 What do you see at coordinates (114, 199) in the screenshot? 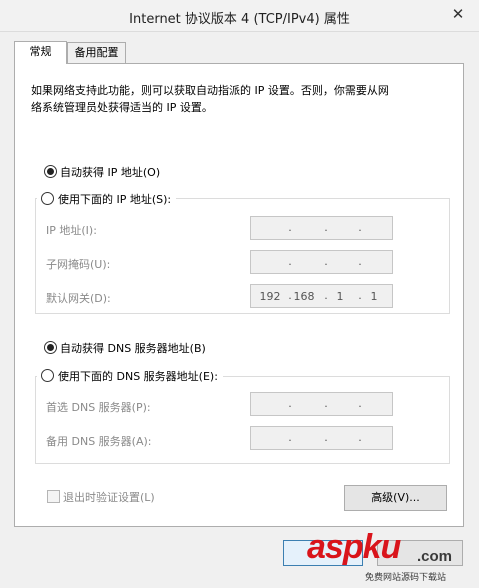
I see `manual-ip-label: 使用下面的 IP 地址(S):` at bounding box center [114, 199].